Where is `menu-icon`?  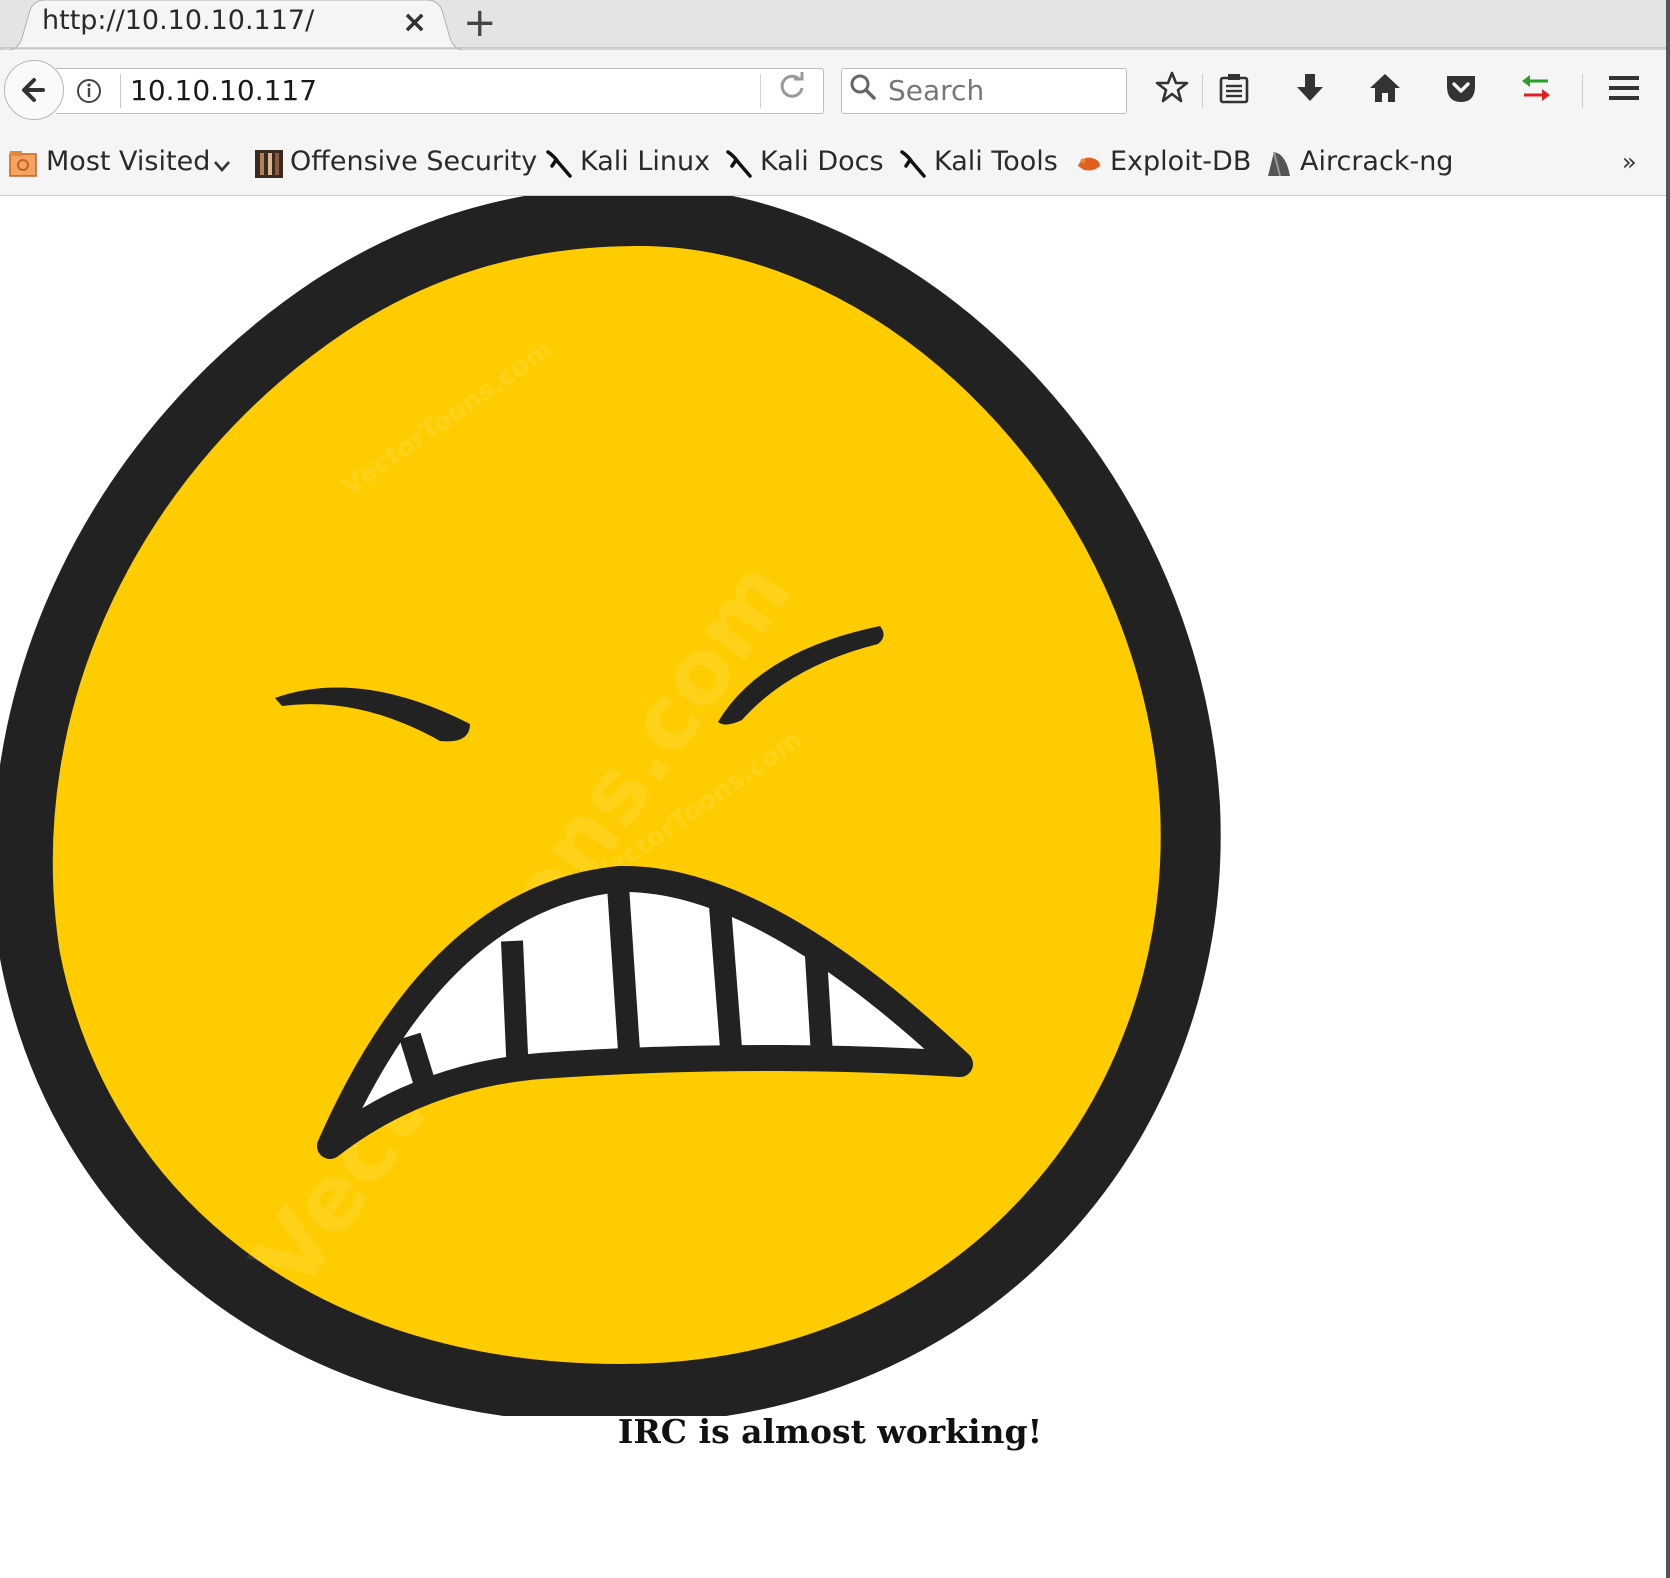 menu-icon is located at coordinates (1624, 88).